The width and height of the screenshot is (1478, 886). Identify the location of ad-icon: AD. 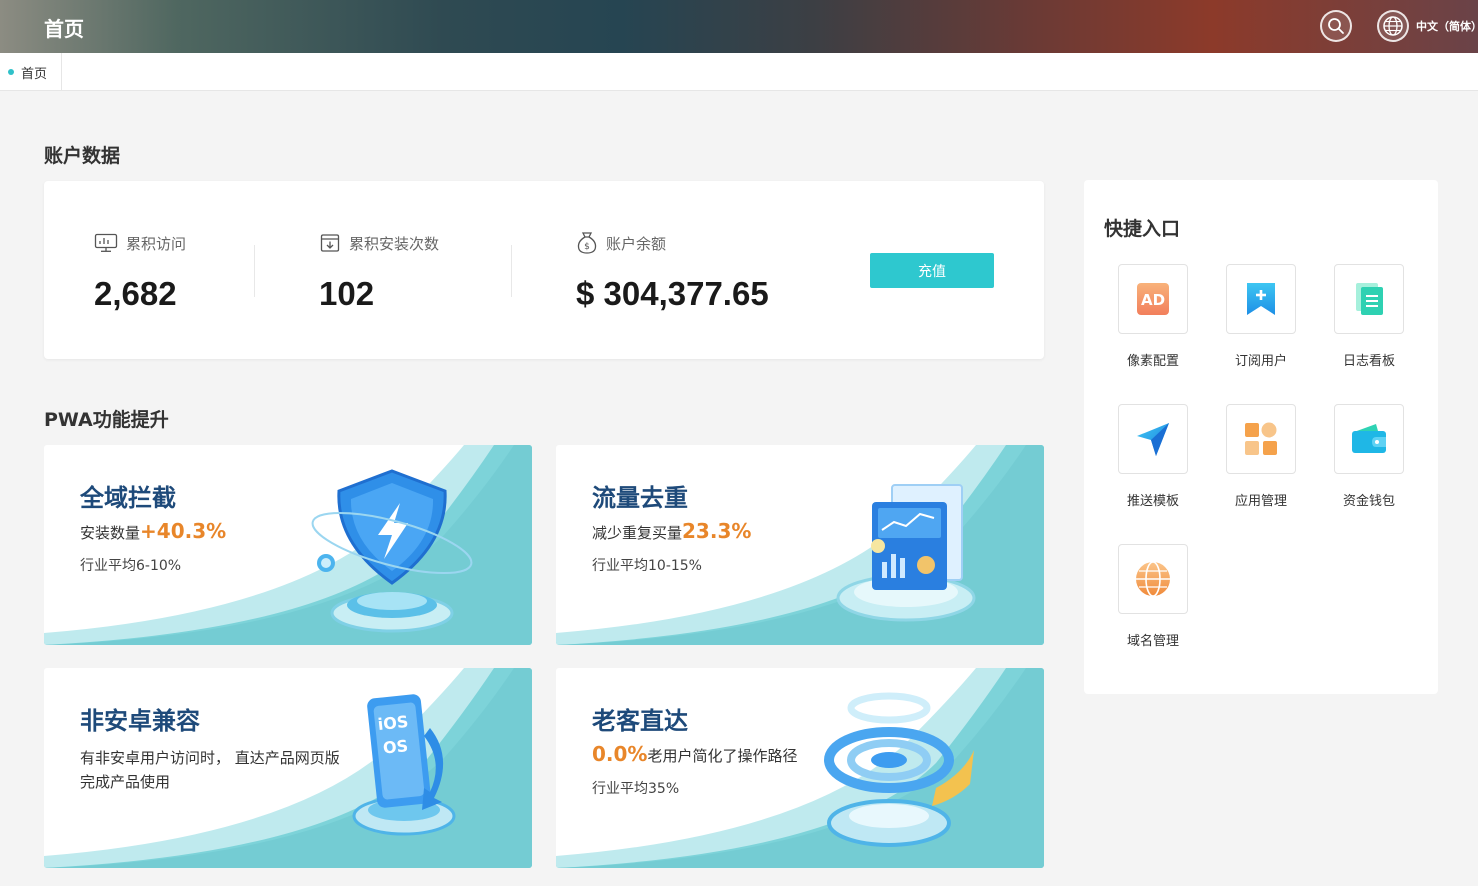
(1153, 299).